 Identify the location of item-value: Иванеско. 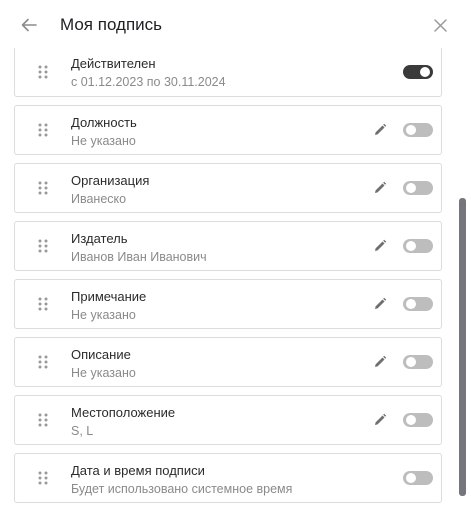
(99, 199).